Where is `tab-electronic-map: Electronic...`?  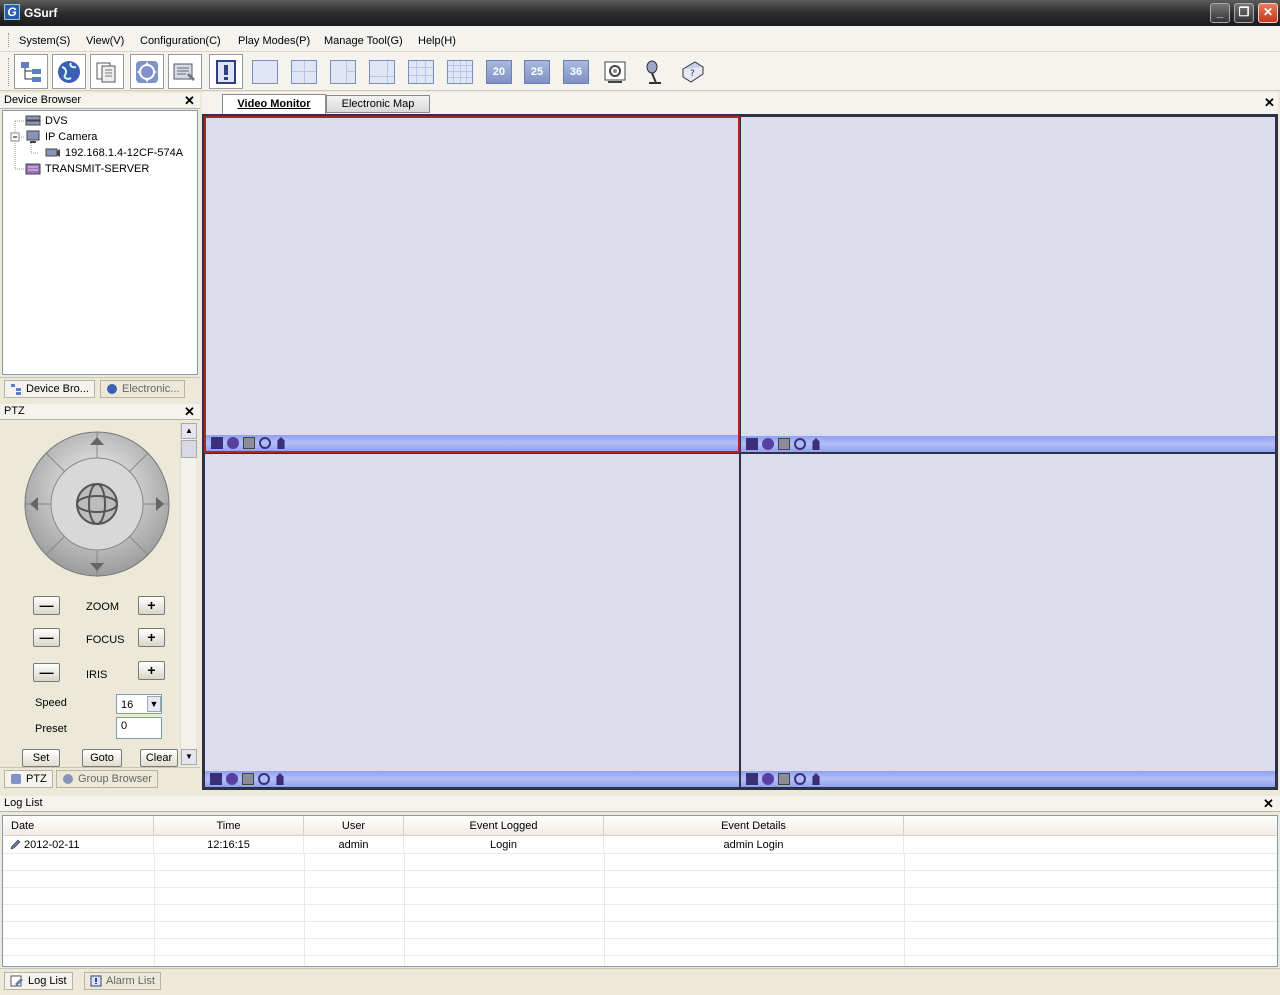 tab-electronic-map: Electronic... is located at coordinates (143, 389).